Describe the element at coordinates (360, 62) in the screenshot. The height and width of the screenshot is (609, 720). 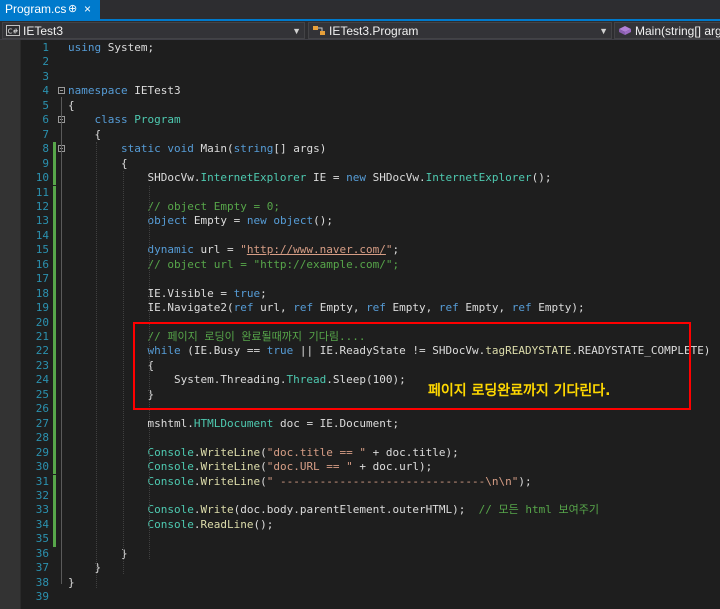
I see `code-line: 2` at that location.